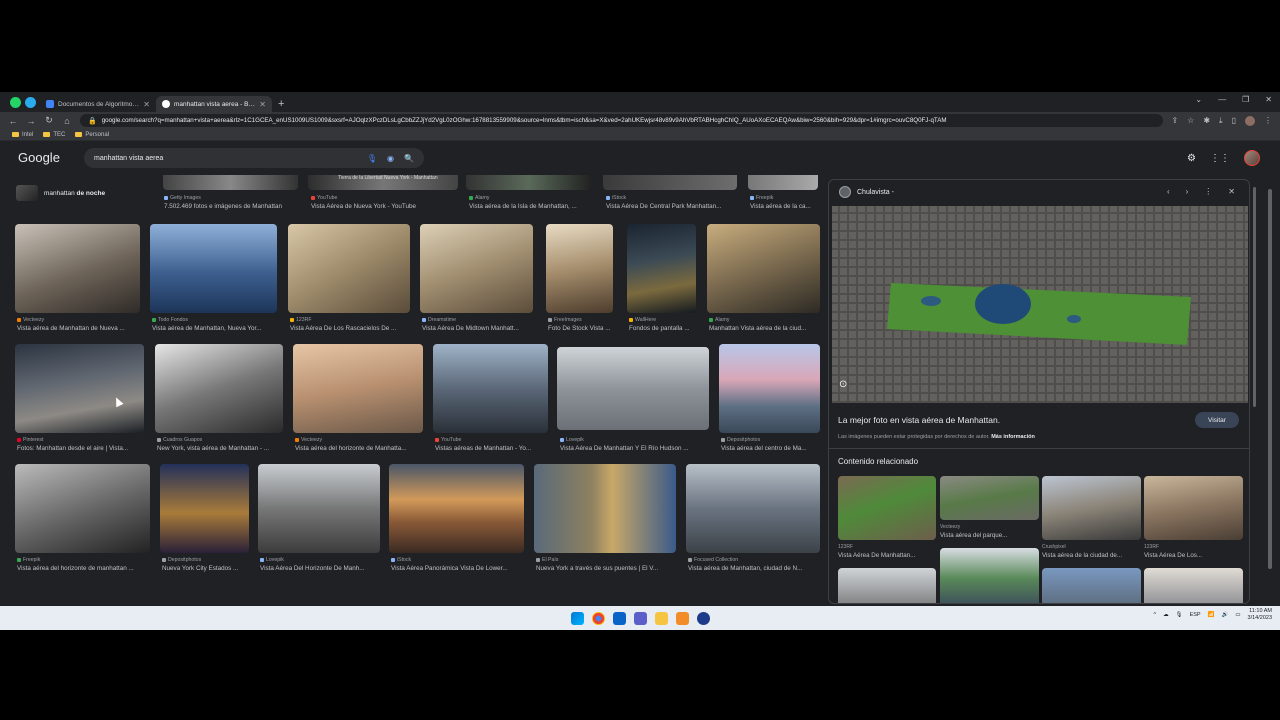 This screenshot has width=1280, height=720. Describe the element at coordinates (39, 157) in the screenshot. I see `google-logo: Google` at that location.